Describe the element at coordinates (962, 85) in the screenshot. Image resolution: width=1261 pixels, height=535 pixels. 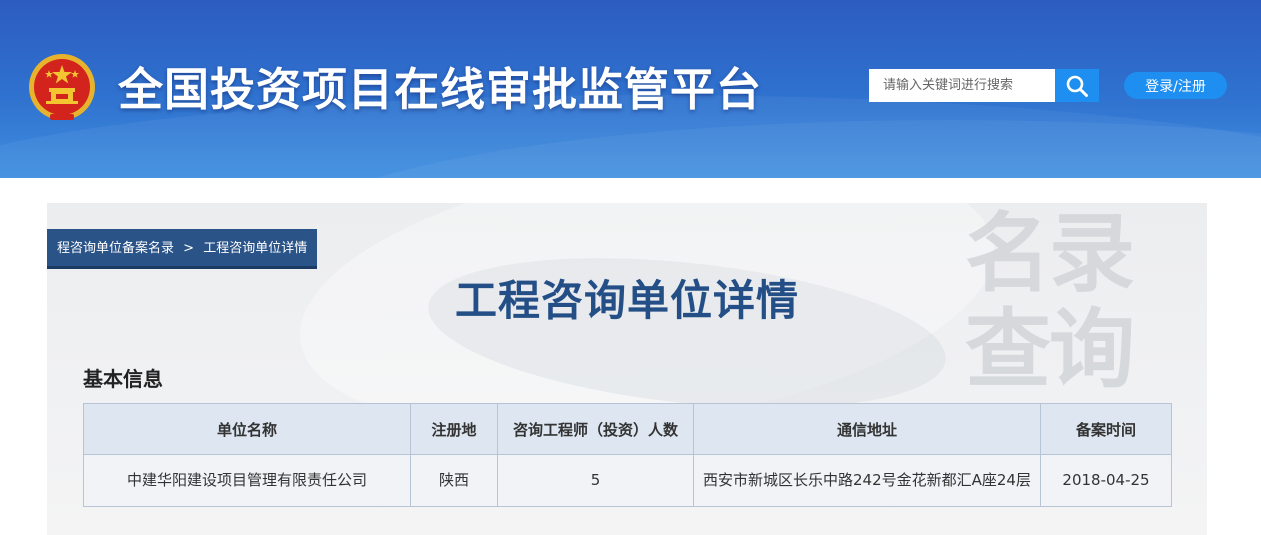
I see `search-input` at that location.